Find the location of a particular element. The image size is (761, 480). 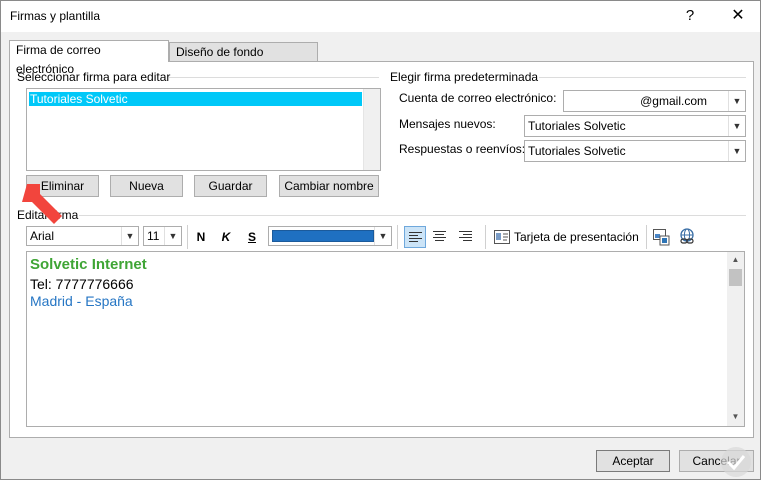

font-value: Arial is located at coordinates (42, 236).